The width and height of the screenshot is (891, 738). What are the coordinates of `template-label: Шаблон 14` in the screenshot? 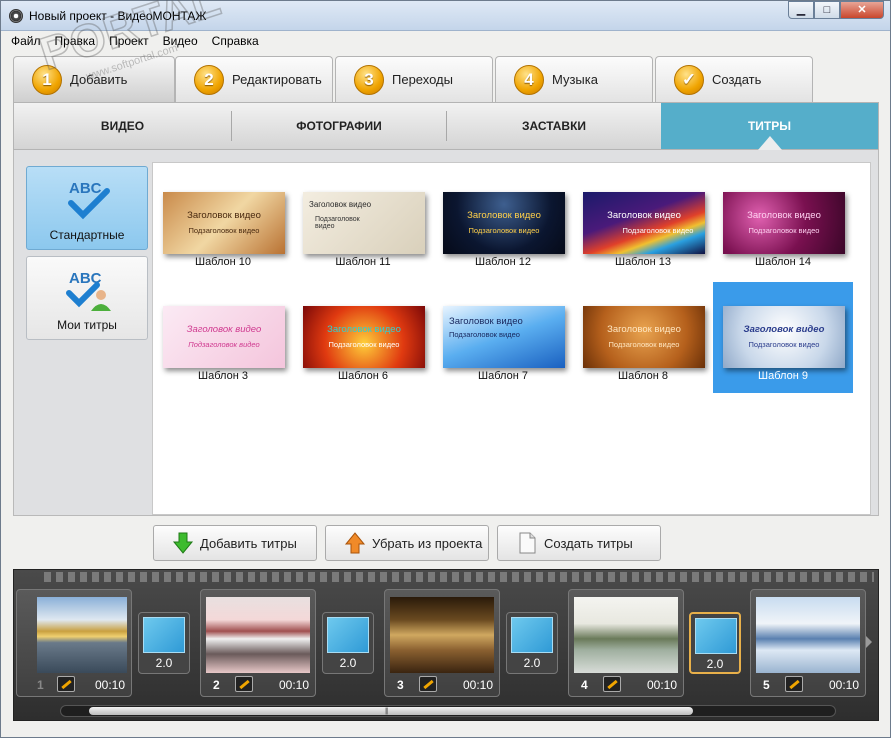 It's located at (783, 262).